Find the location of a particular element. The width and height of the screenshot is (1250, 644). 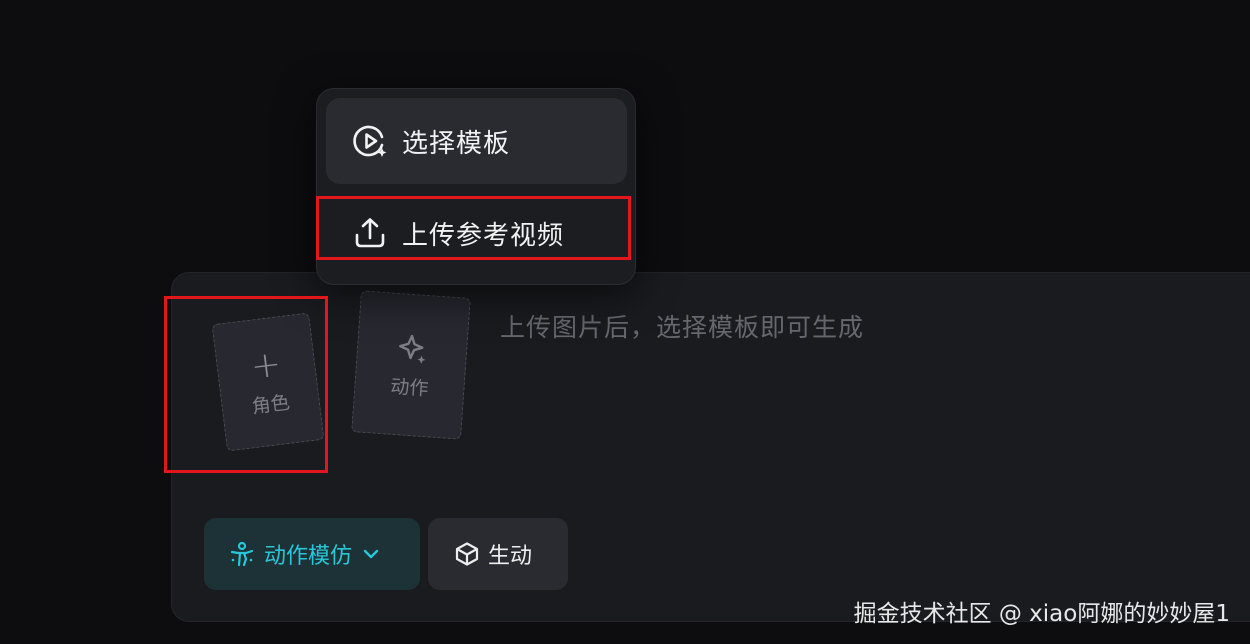

watermark-text: 掘金技术社区 @ xiao阿娜的妙妙屋1 is located at coordinates (1041, 614).